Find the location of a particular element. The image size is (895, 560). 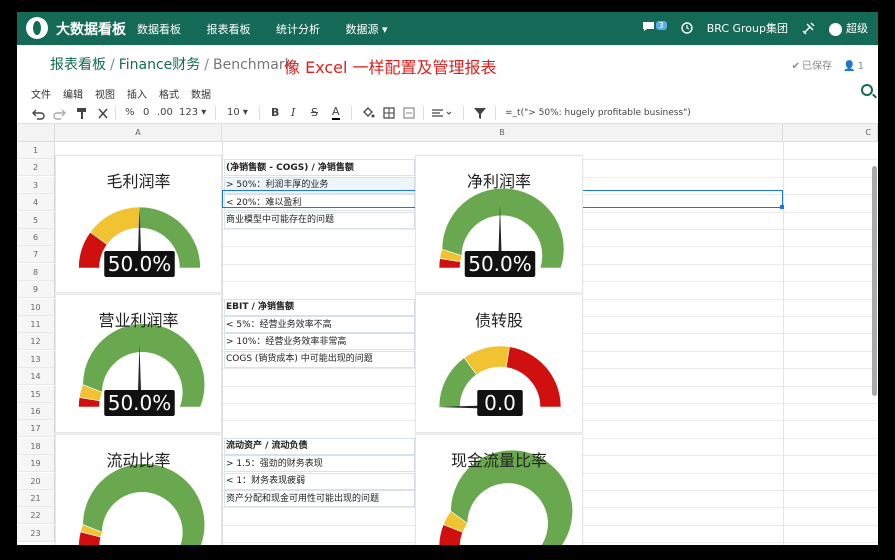

row-header: 21 is located at coordinates (36, 498).